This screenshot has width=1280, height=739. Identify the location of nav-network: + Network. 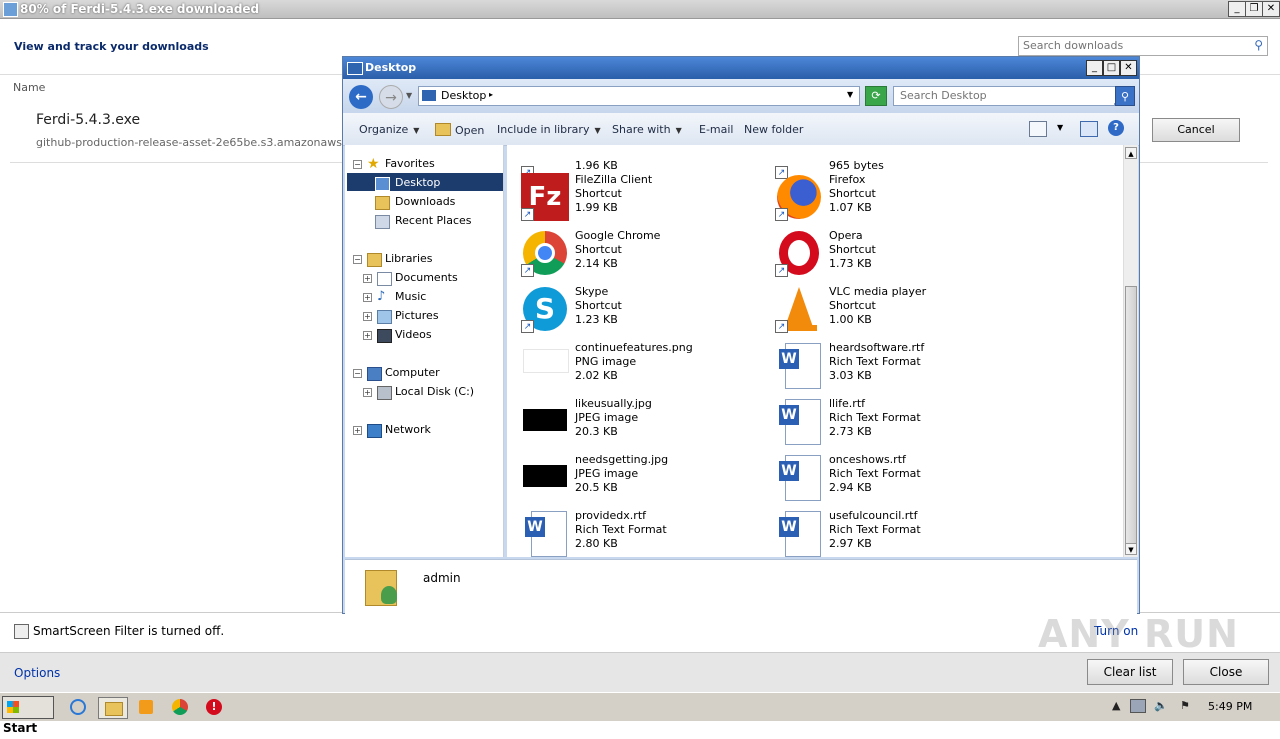
(424, 430).